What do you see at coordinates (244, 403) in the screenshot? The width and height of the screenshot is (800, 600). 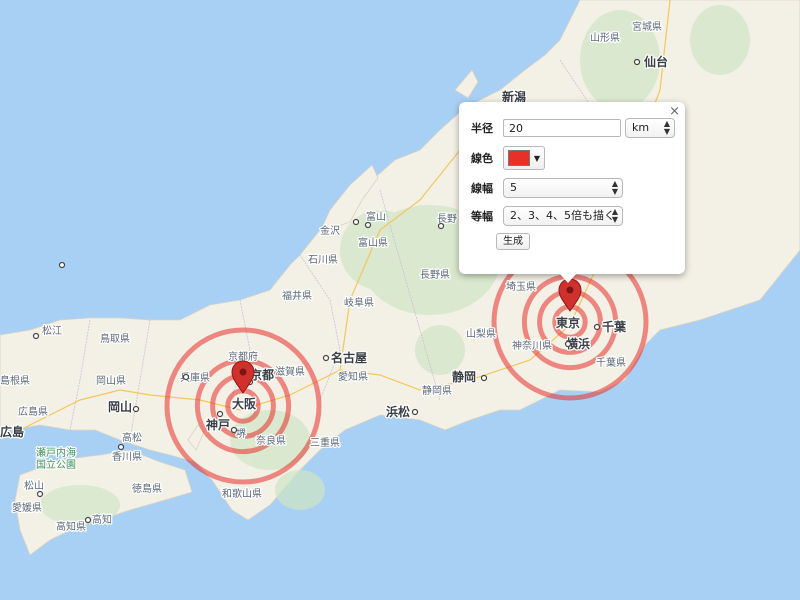 I see `label-osaka: 大阪` at bounding box center [244, 403].